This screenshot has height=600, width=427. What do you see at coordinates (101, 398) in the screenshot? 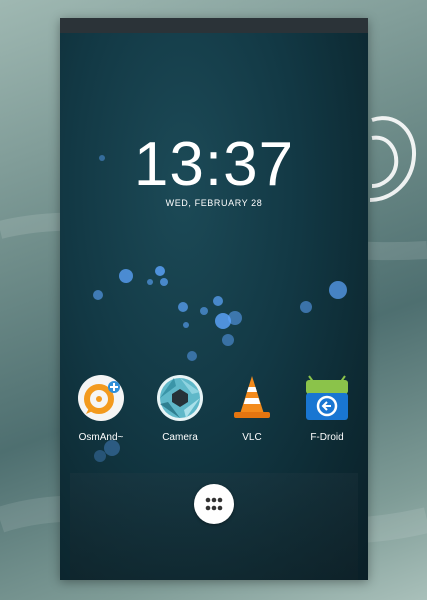
I see `osmand-icon` at bounding box center [101, 398].